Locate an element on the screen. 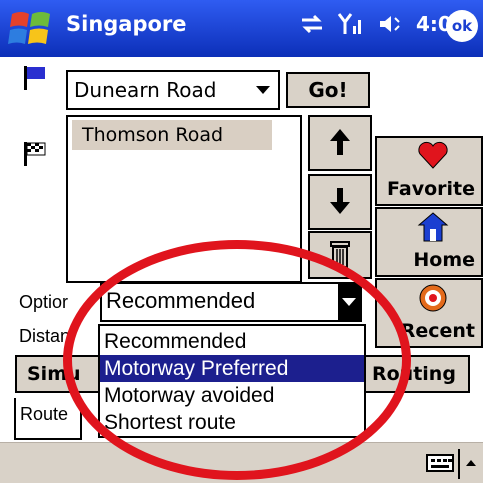 This screenshot has width=483, height=483. move-down-button is located at coordinates (340, 202).